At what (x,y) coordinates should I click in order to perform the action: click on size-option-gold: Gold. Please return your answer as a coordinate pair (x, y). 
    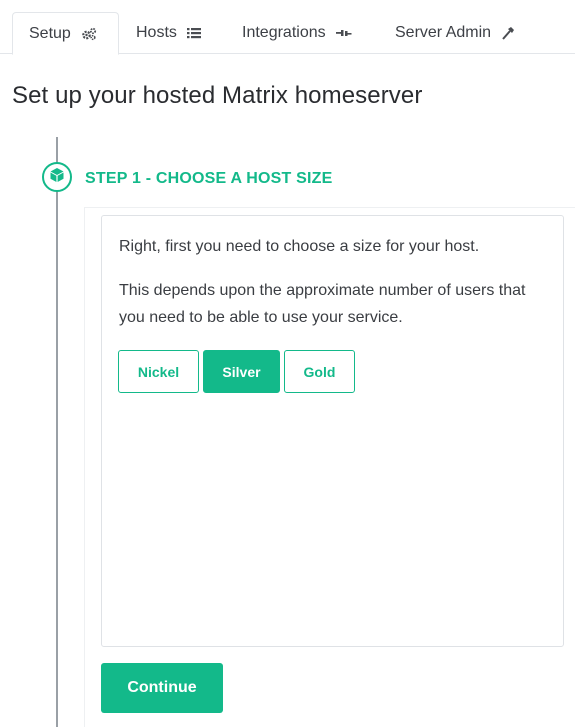
    Looking at the image, I should click on (319, 371).